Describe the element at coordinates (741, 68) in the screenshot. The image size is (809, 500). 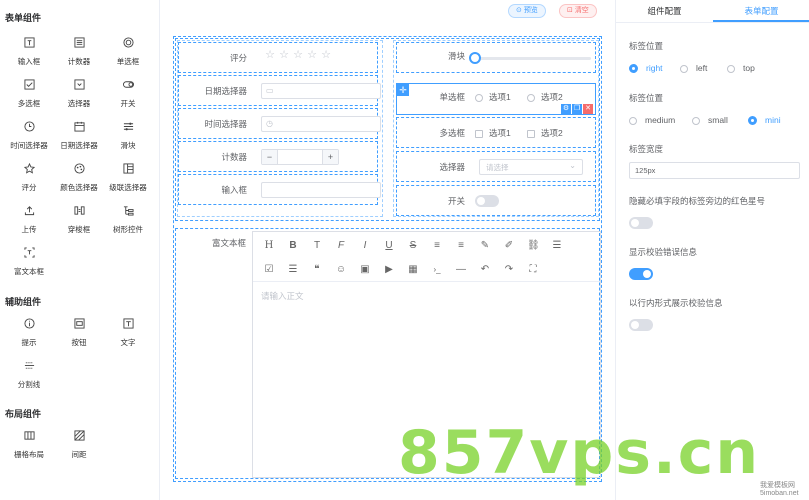
I see `label-position-top: top` at that location.